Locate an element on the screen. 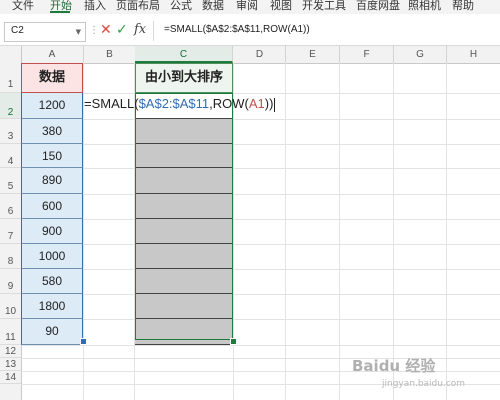 This screenshot has height=400, width=500. cell-a-value: 890 is located at coordinates (52, 181).